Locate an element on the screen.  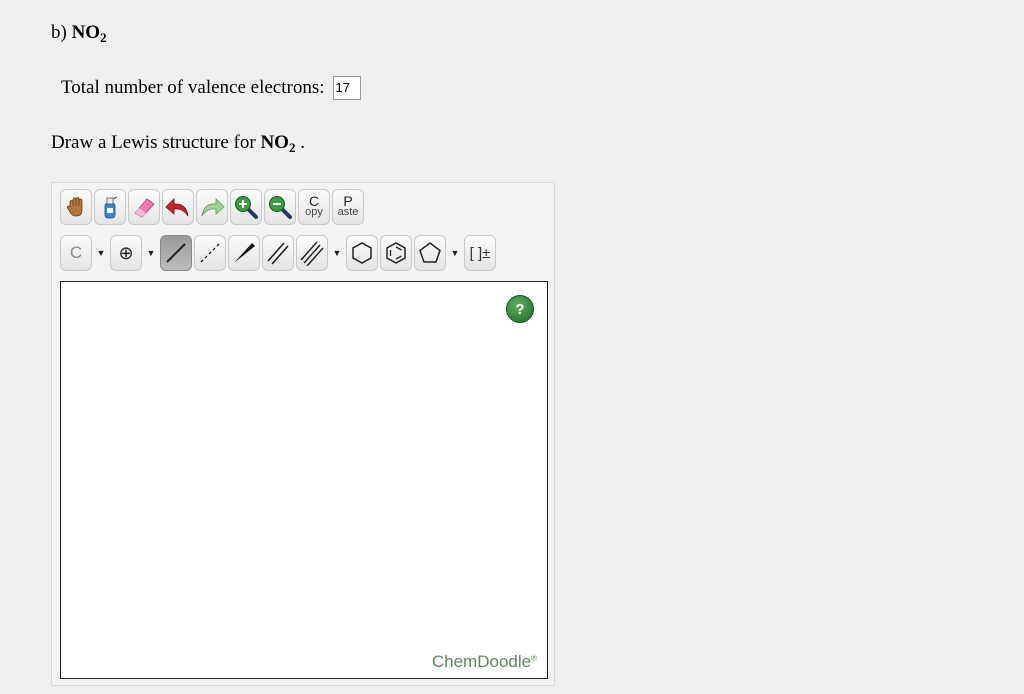
charge-button: ⊕ is located at coordinates (126, 253).